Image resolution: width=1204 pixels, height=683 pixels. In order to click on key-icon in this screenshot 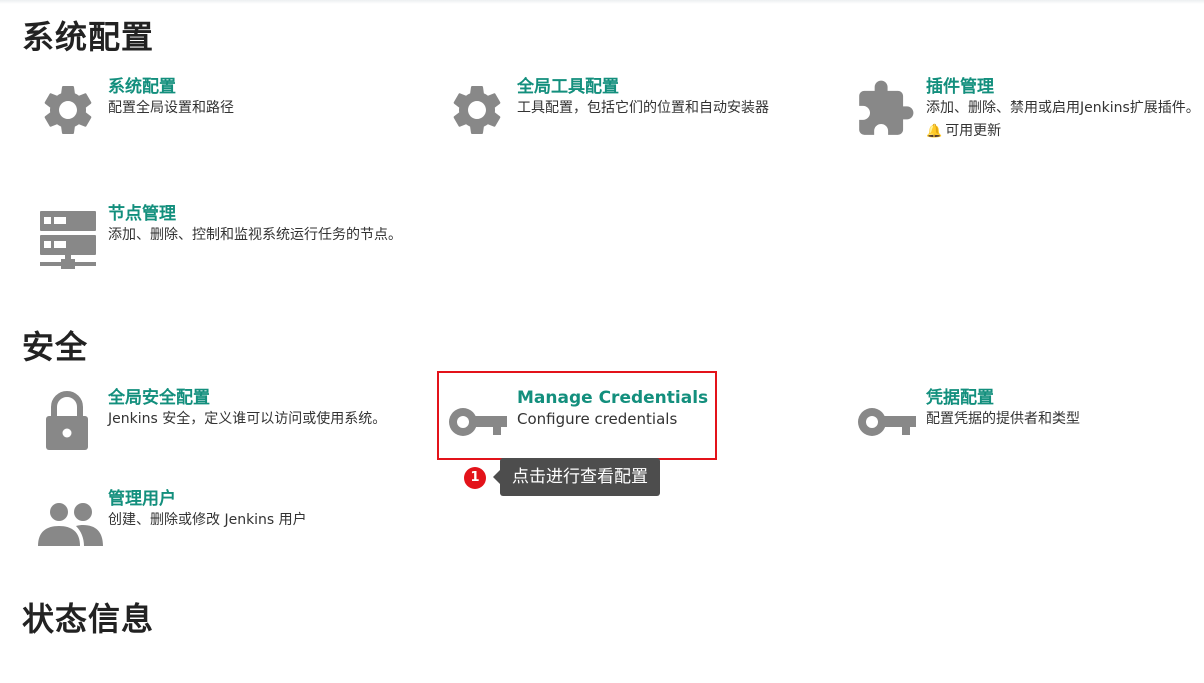, I will do `click(890, 423)`.